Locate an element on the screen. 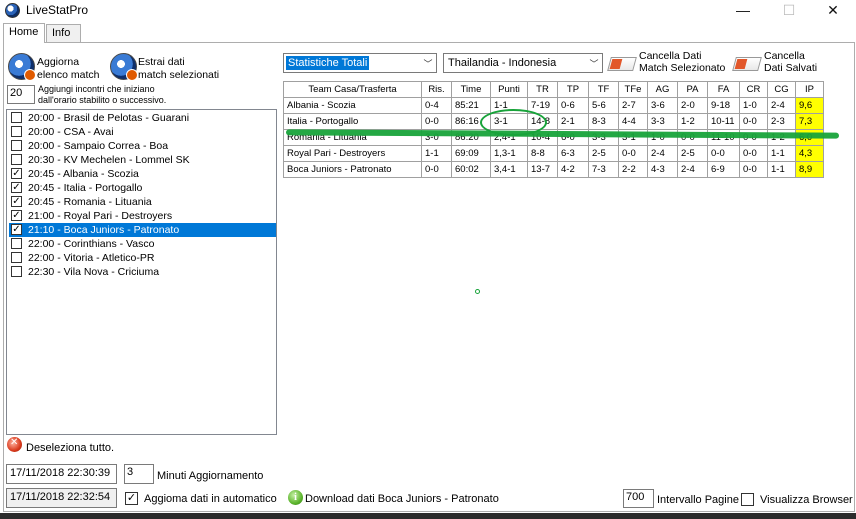 The image size is (856, 519). list-item: 22:30 - Vila Nova - Criciuma is located at coordinates (142, 272).